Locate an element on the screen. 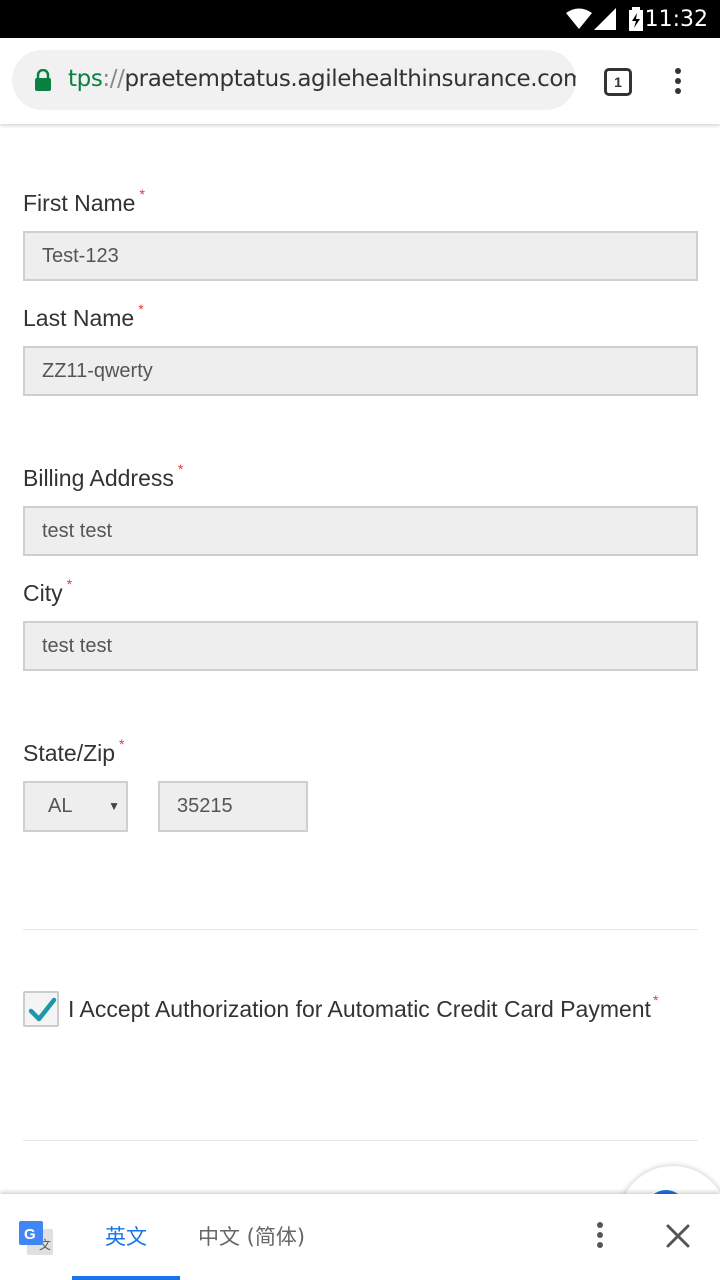  tab-switcher-button: 1 is located at coordinates (618, 82).